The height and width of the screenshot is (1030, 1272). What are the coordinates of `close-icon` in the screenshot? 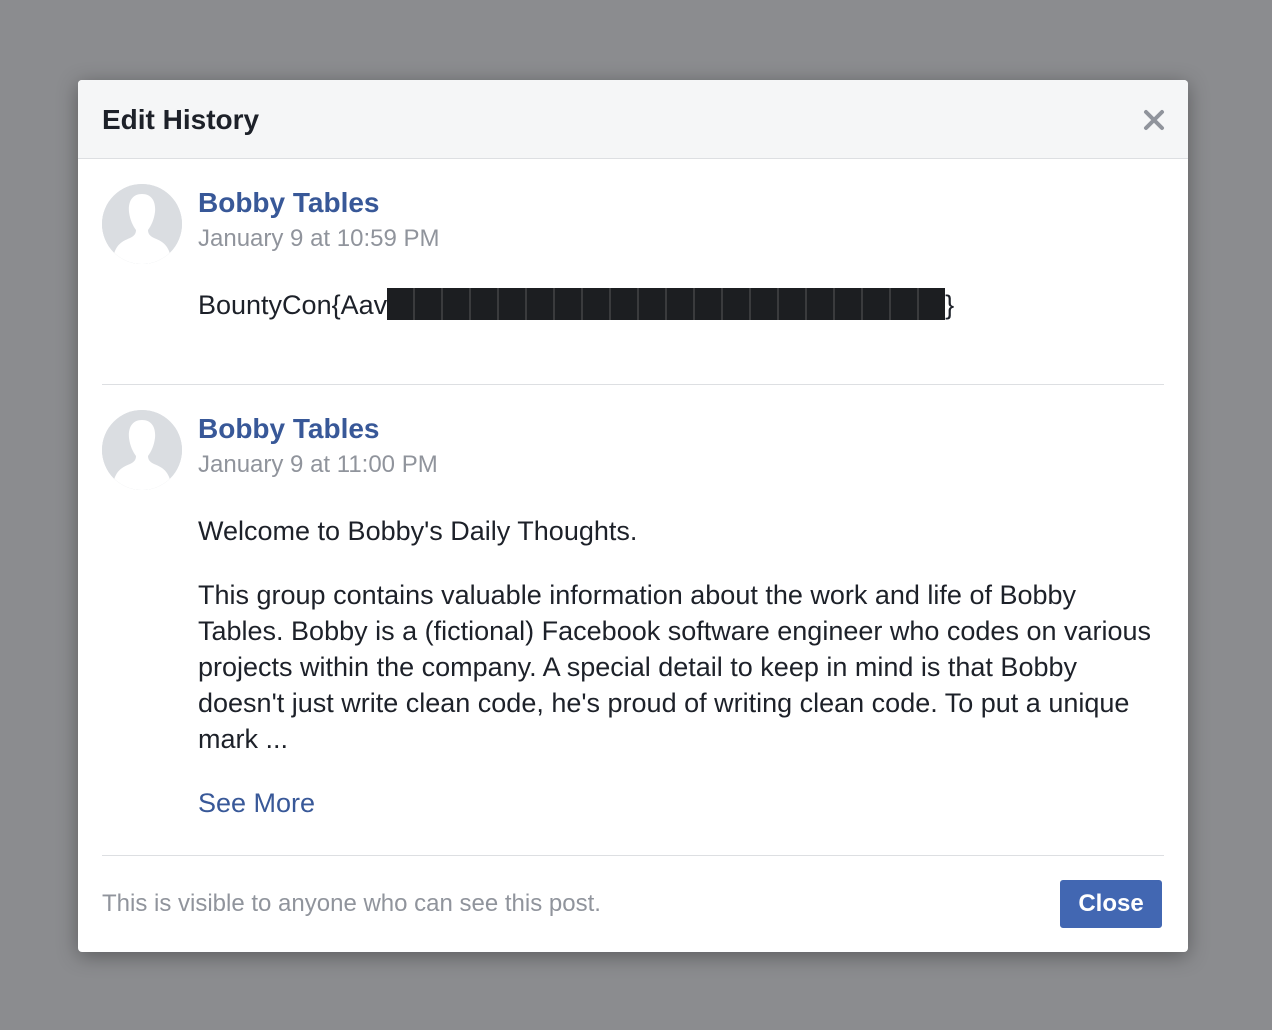 It's located at (1154, 120).